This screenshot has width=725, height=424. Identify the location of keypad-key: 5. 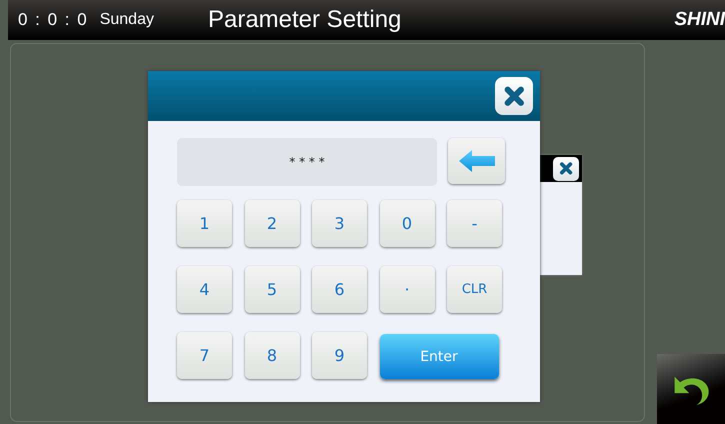
(272, 289).